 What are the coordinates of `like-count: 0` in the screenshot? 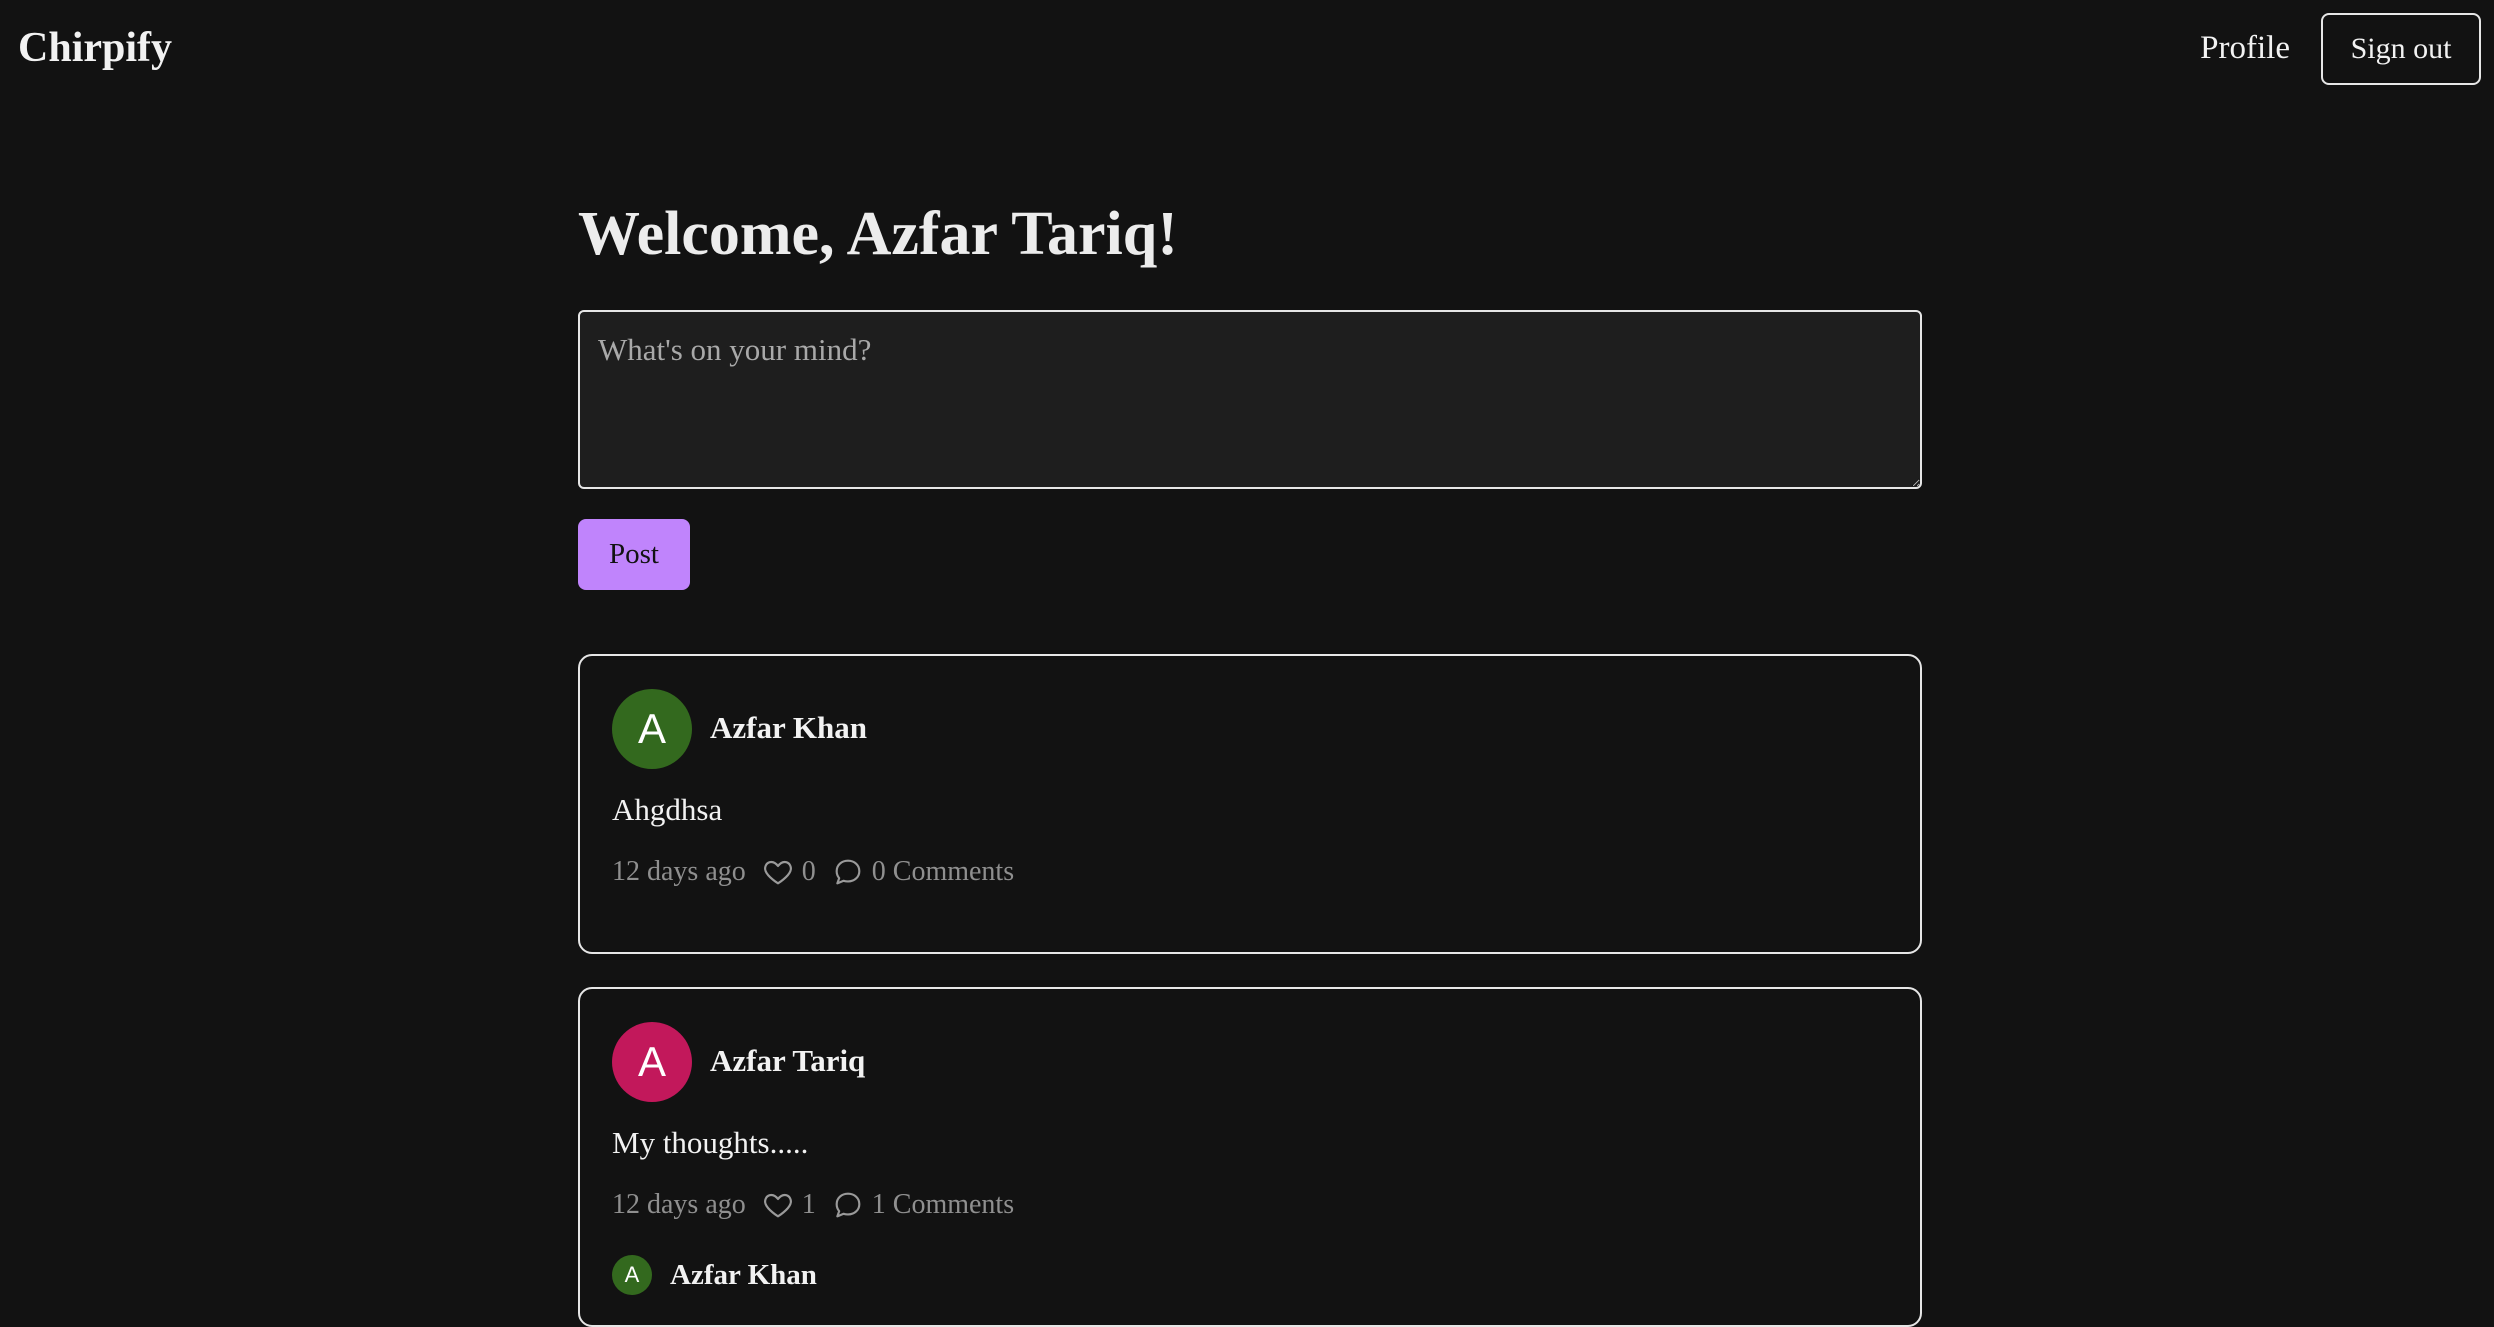 It's located at (808, 871).